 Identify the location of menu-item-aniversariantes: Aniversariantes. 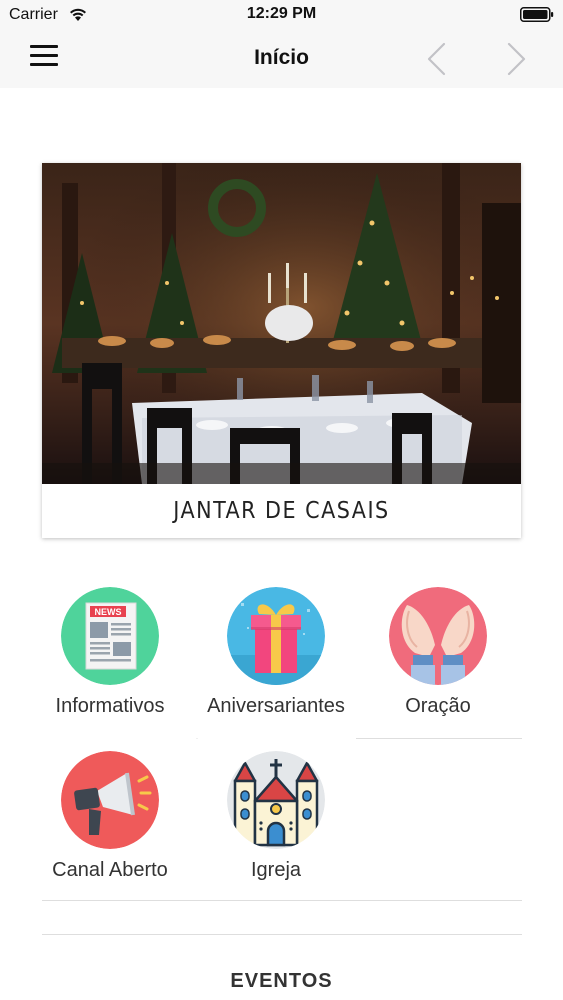
(276, 662).